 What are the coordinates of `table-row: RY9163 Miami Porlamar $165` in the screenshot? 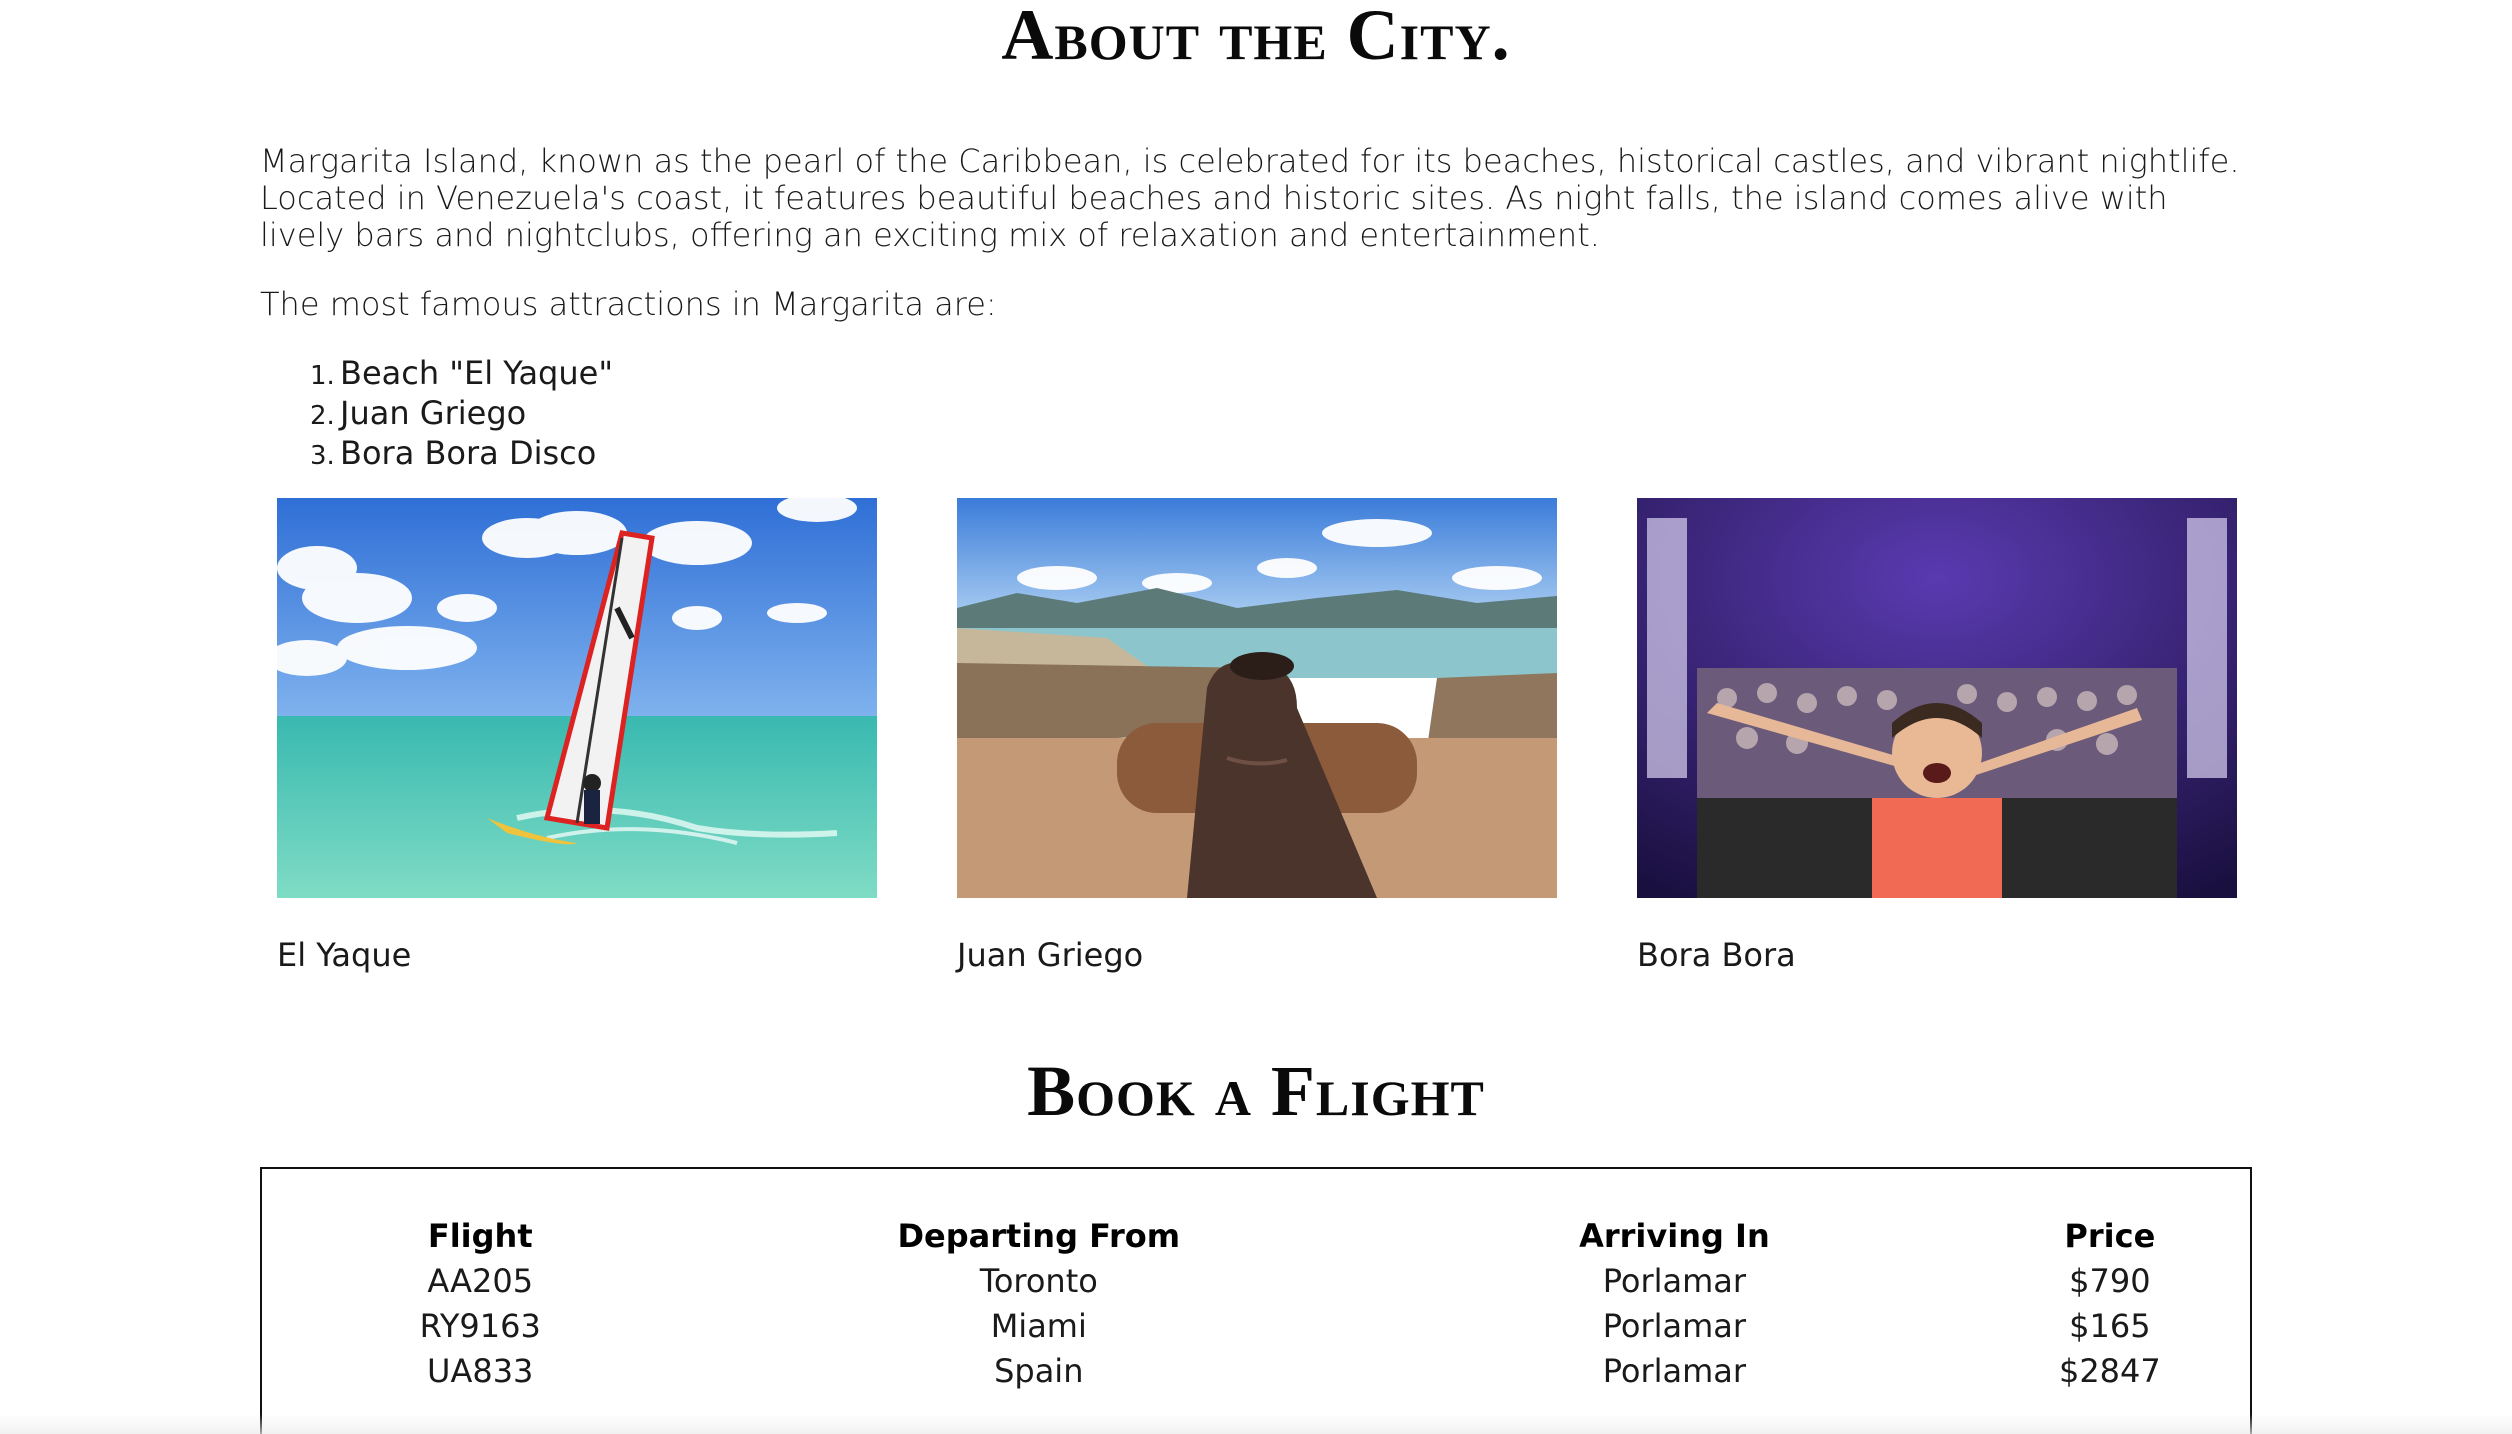 It's located at (1256, 1325).